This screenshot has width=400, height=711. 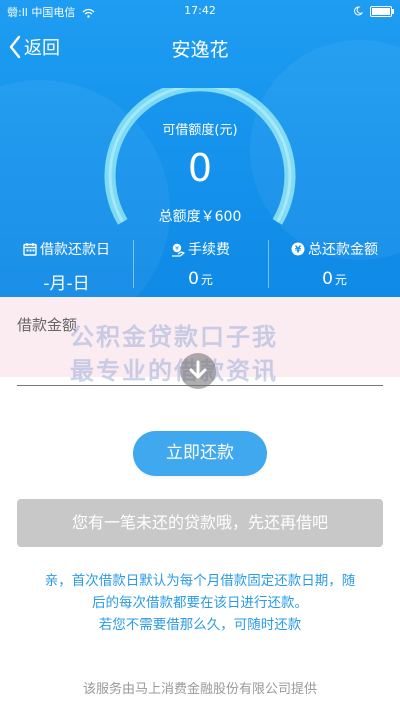 I want to click on fee-icon: ¥, so click(x=178, y=250).